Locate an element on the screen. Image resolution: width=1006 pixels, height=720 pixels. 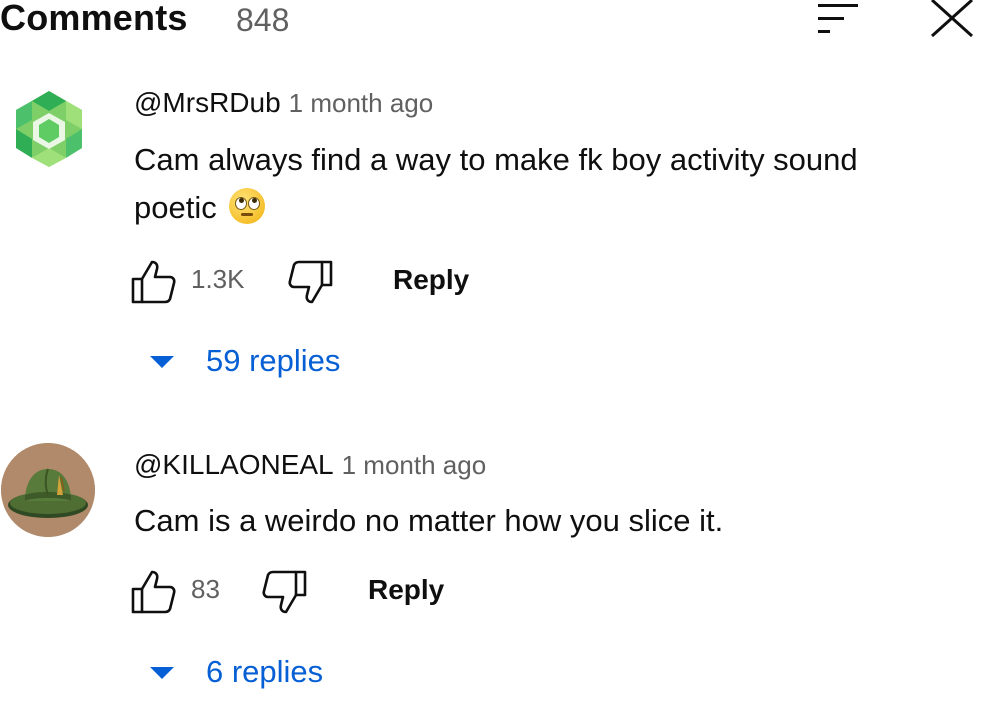
comment-meta: @MrsRDub 1 month ago is located at coordinates (283, 103).